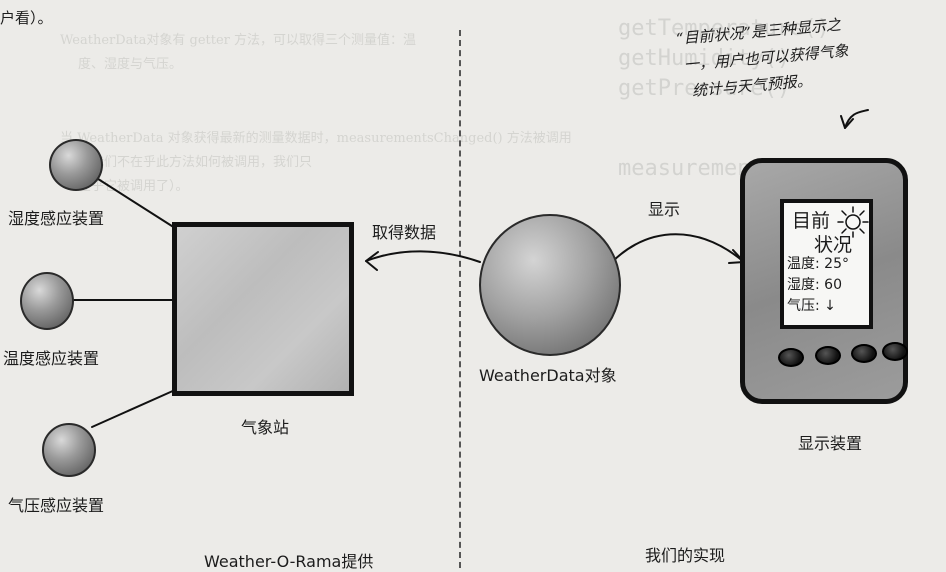 This screenshot has width=946, height=572. What do you see at coordinates (550, 285) in the screenshot?
I see `weather-data-object-icon` at bounding box center [550, 285].